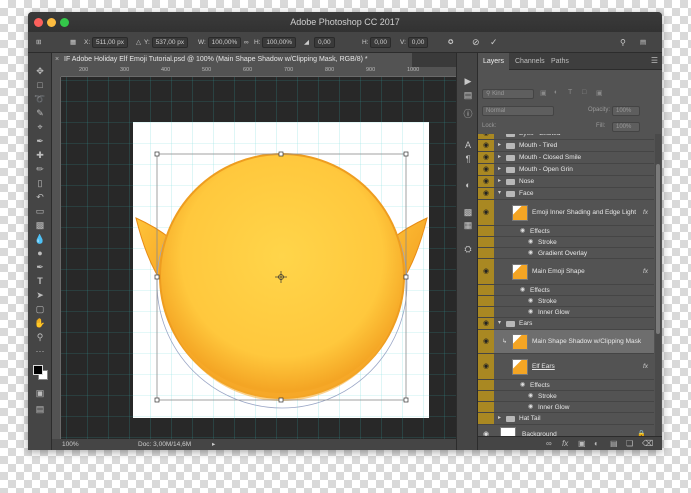  Describe the element at coordinates (626, 111) in the screenshot. I see `opacity-input: 100%` at that location.